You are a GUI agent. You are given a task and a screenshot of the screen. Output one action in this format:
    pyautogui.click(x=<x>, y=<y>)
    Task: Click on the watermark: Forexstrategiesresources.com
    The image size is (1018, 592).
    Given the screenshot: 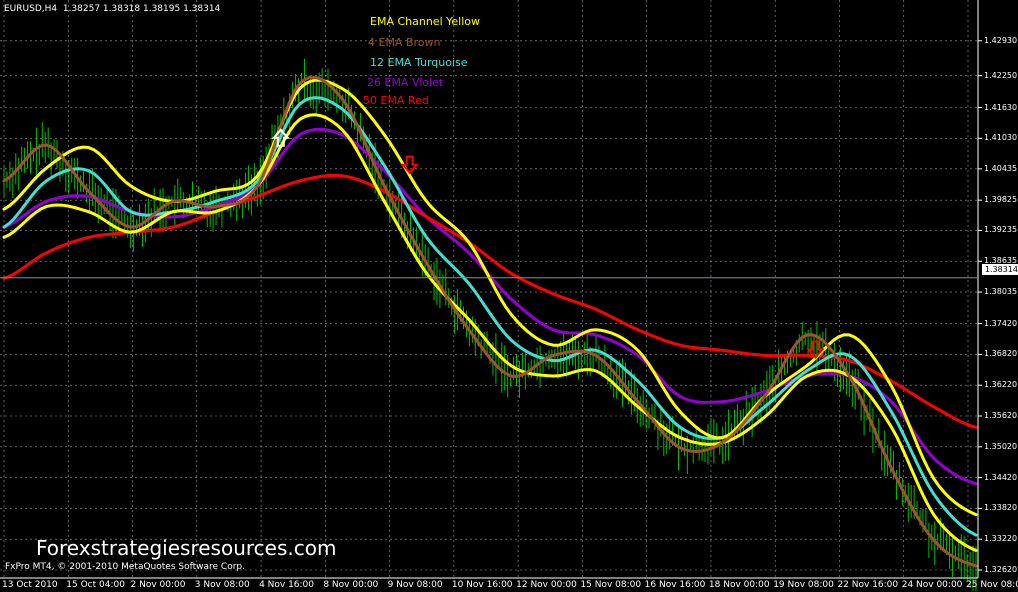 What is the action you would take?
    pyautogui.click(x=186, y=548)
    